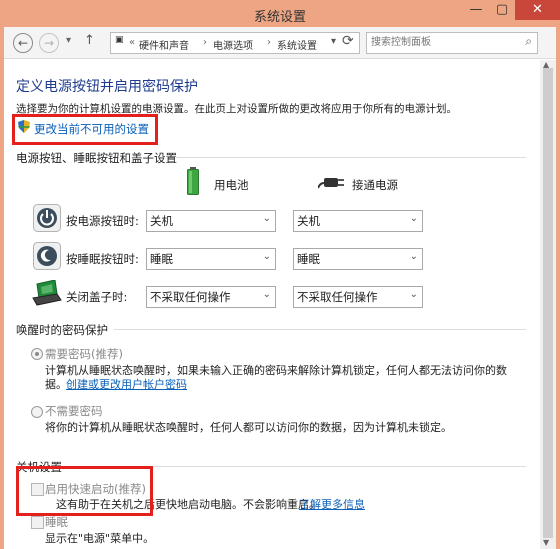  I want to click on wake-section-title: 唤醒时的密码保护, so click(62, 330).